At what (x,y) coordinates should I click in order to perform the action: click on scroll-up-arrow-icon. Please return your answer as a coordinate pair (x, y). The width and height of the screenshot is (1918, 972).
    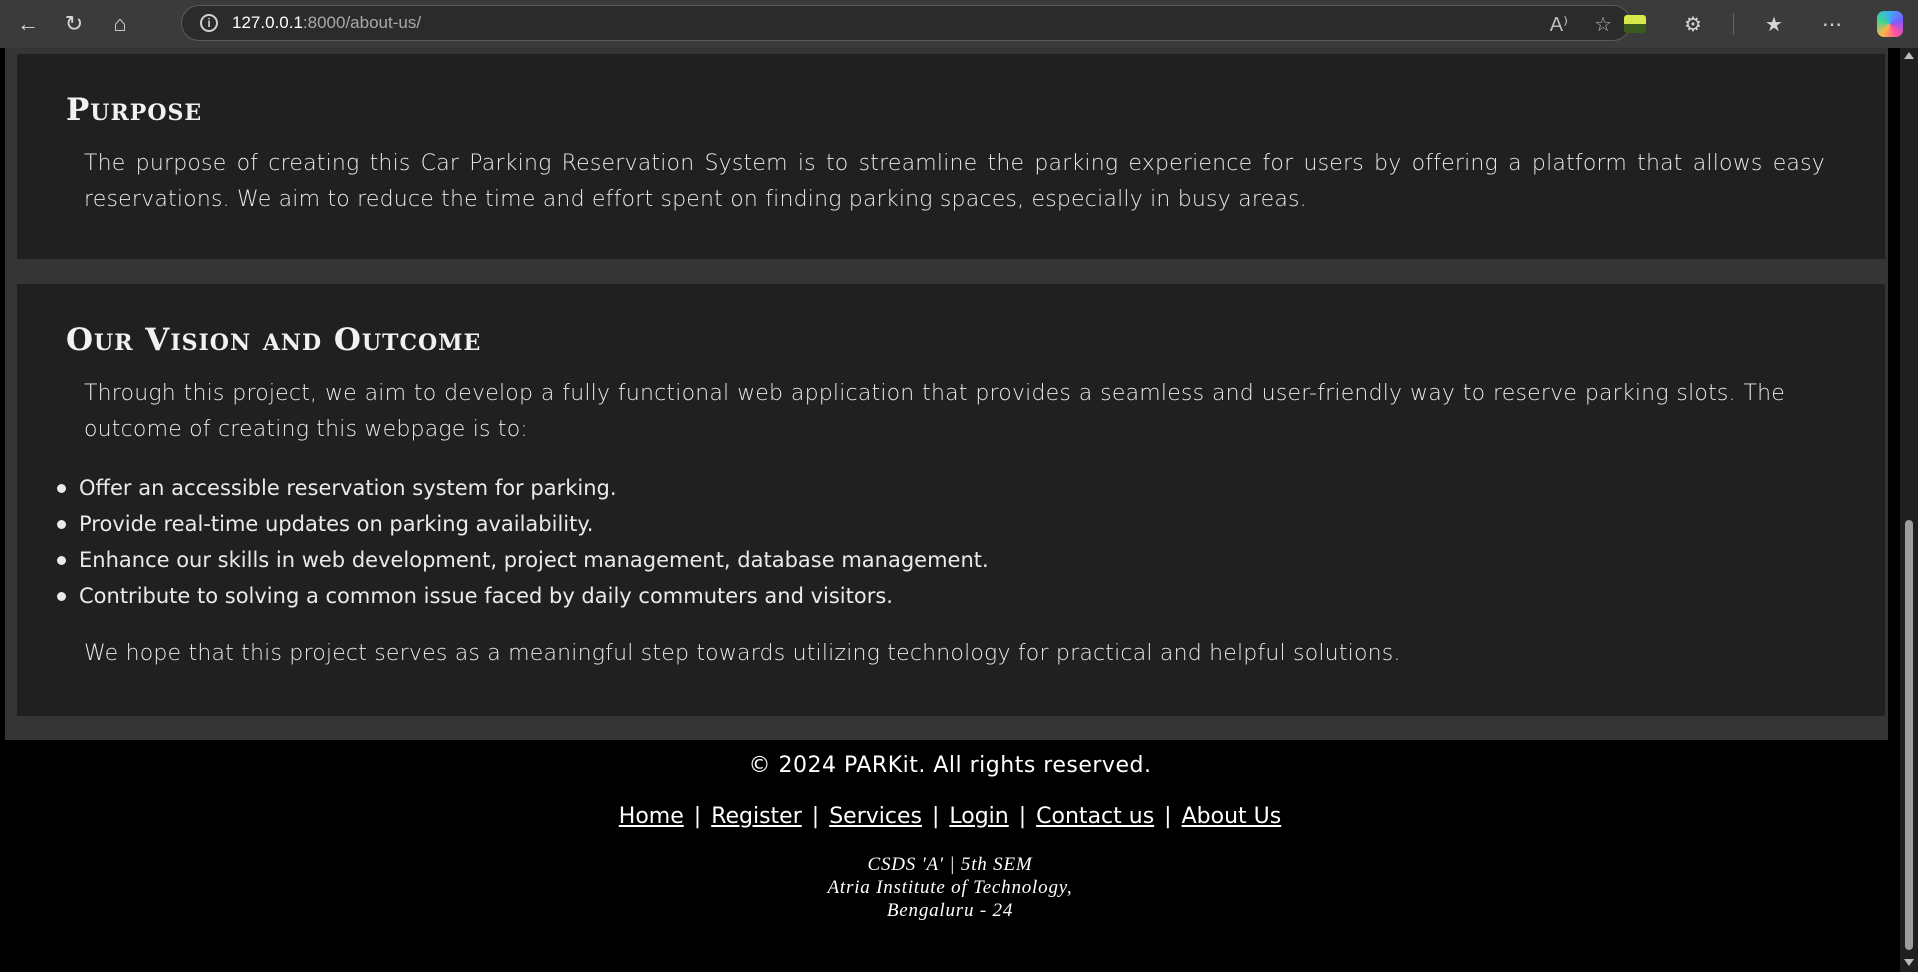
    Looking at the image, I should click on (1909, 55).